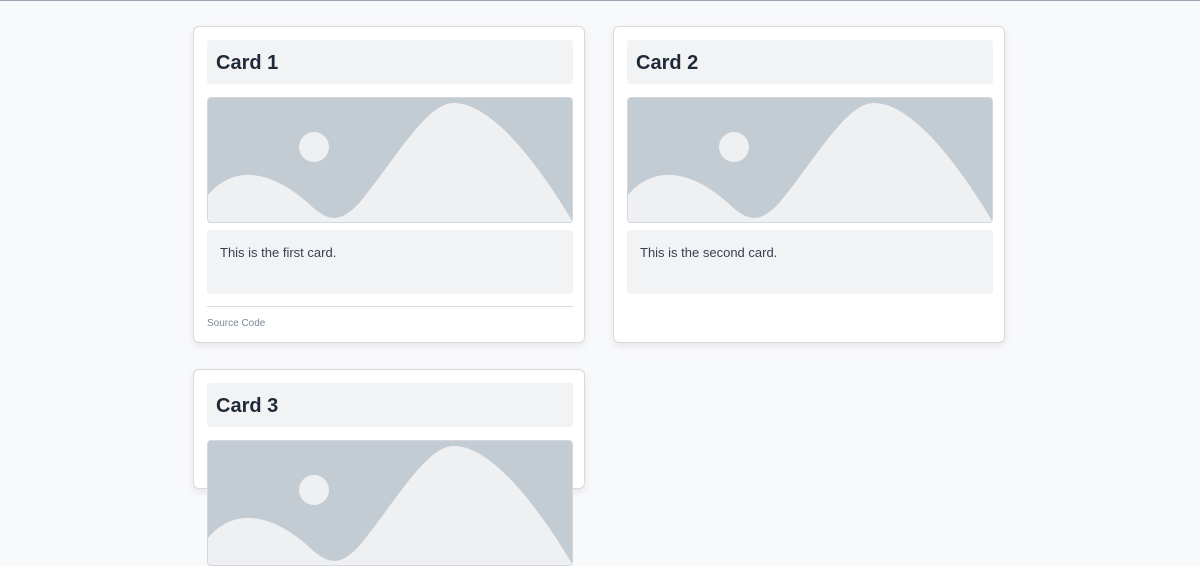 This screenshot has height=566, width=1200. What do you see at coordinates (390, 262) in the screenshot?
I see `card-body: This is the first card.` at bounding box center [390, 262].